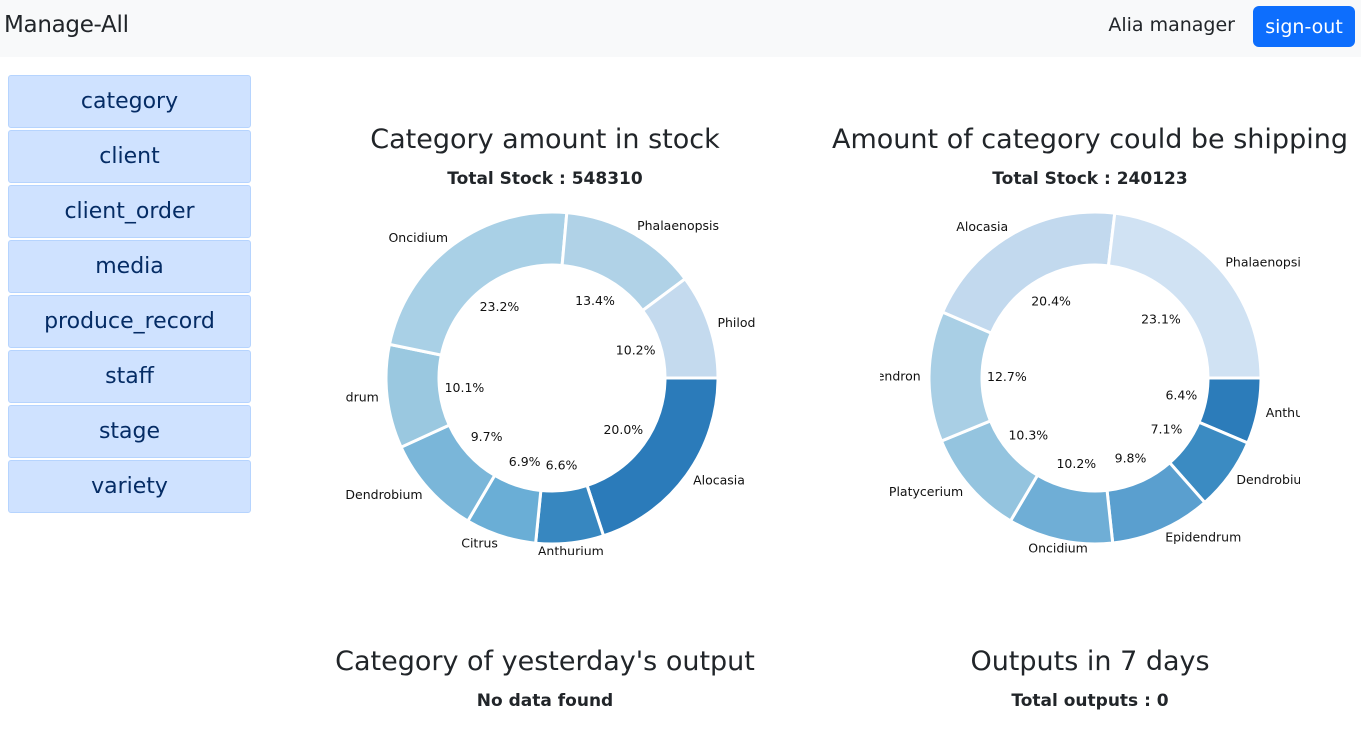 The height and width of the screenshot is (741, 1361). Describe the element at coordinates (1076, 463) in the screenshot. I see `donut-percent-oncidium: 10.2%` at that location.